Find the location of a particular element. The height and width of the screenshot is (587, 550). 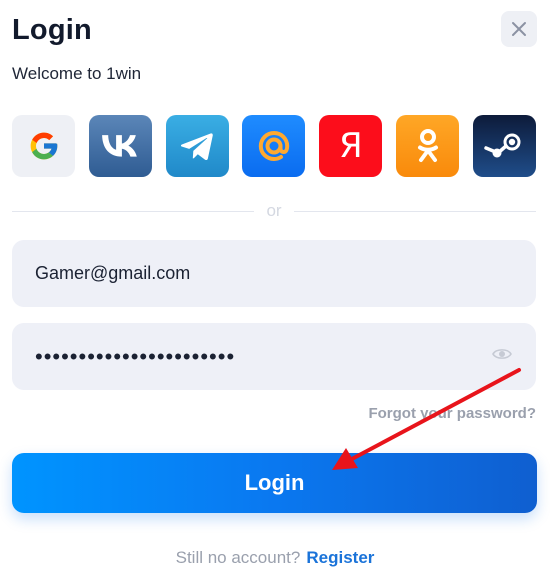

telegram-icon is located at coordinates (197, 146).